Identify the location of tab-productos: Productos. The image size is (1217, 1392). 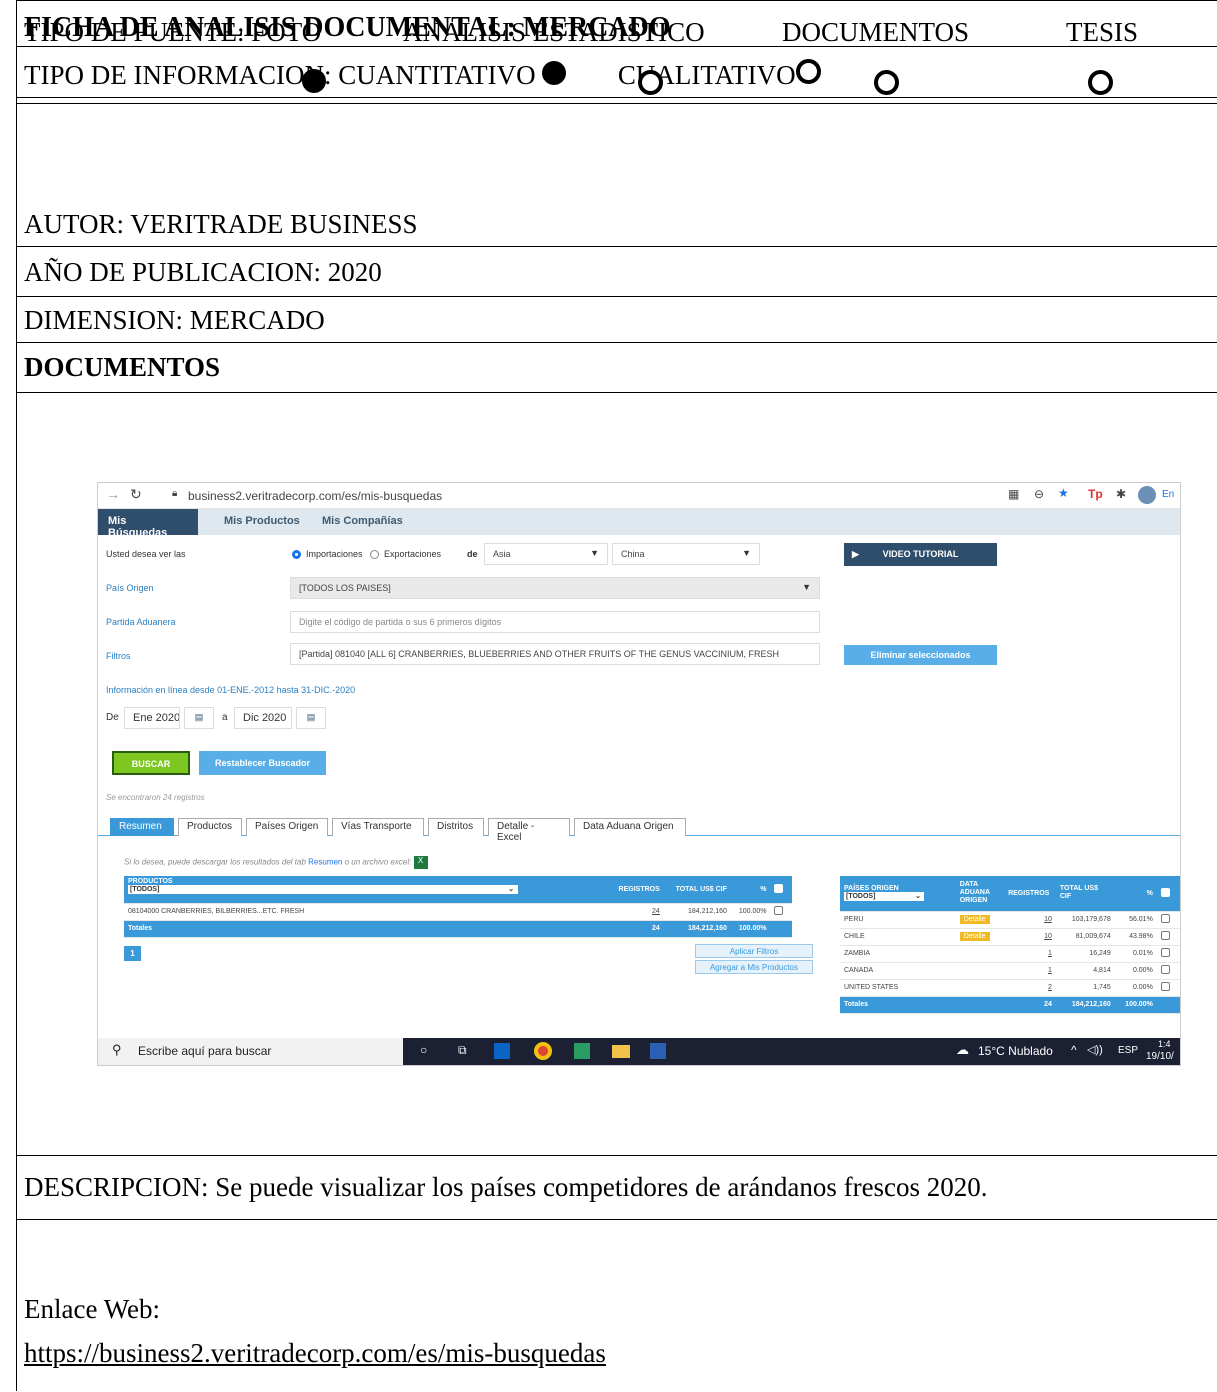
(210, 827).